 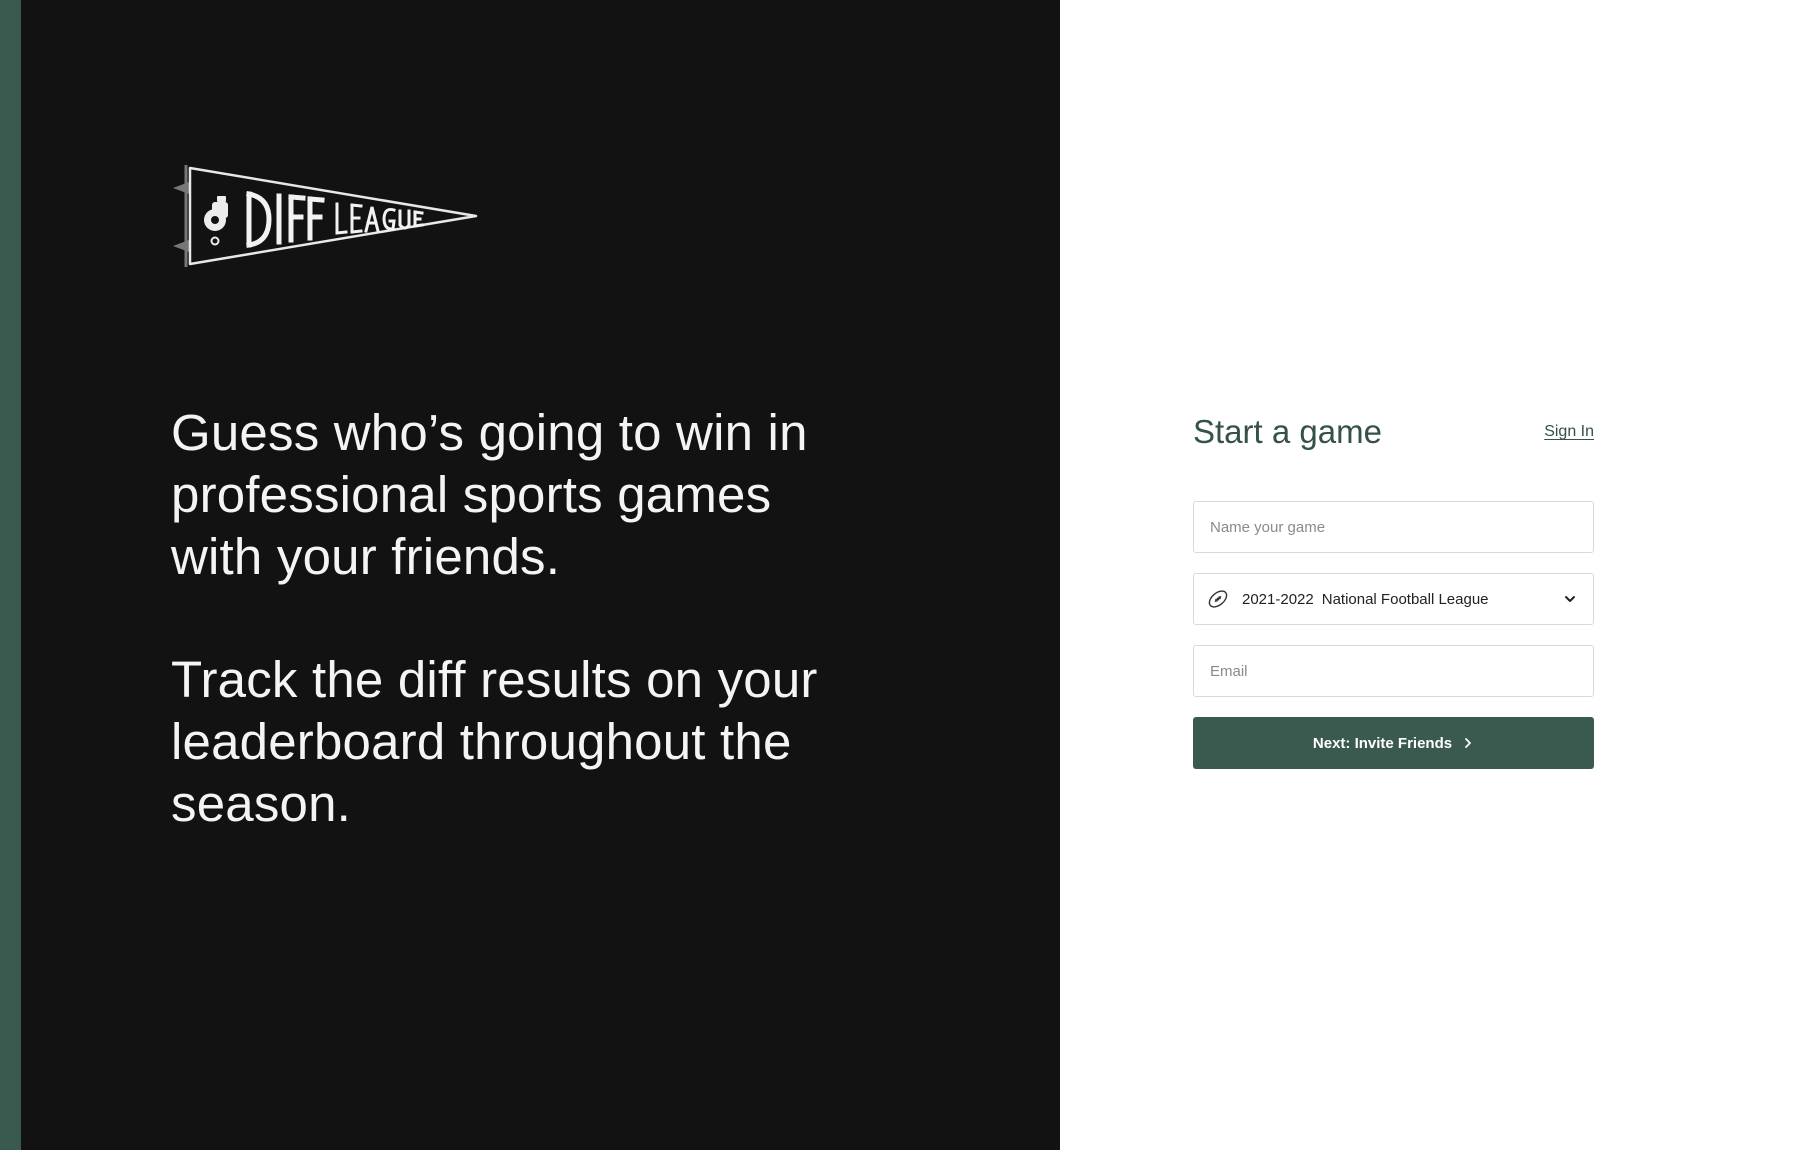 I want to click on sign-in-link: Sign In, so click(x=1569, y=432).